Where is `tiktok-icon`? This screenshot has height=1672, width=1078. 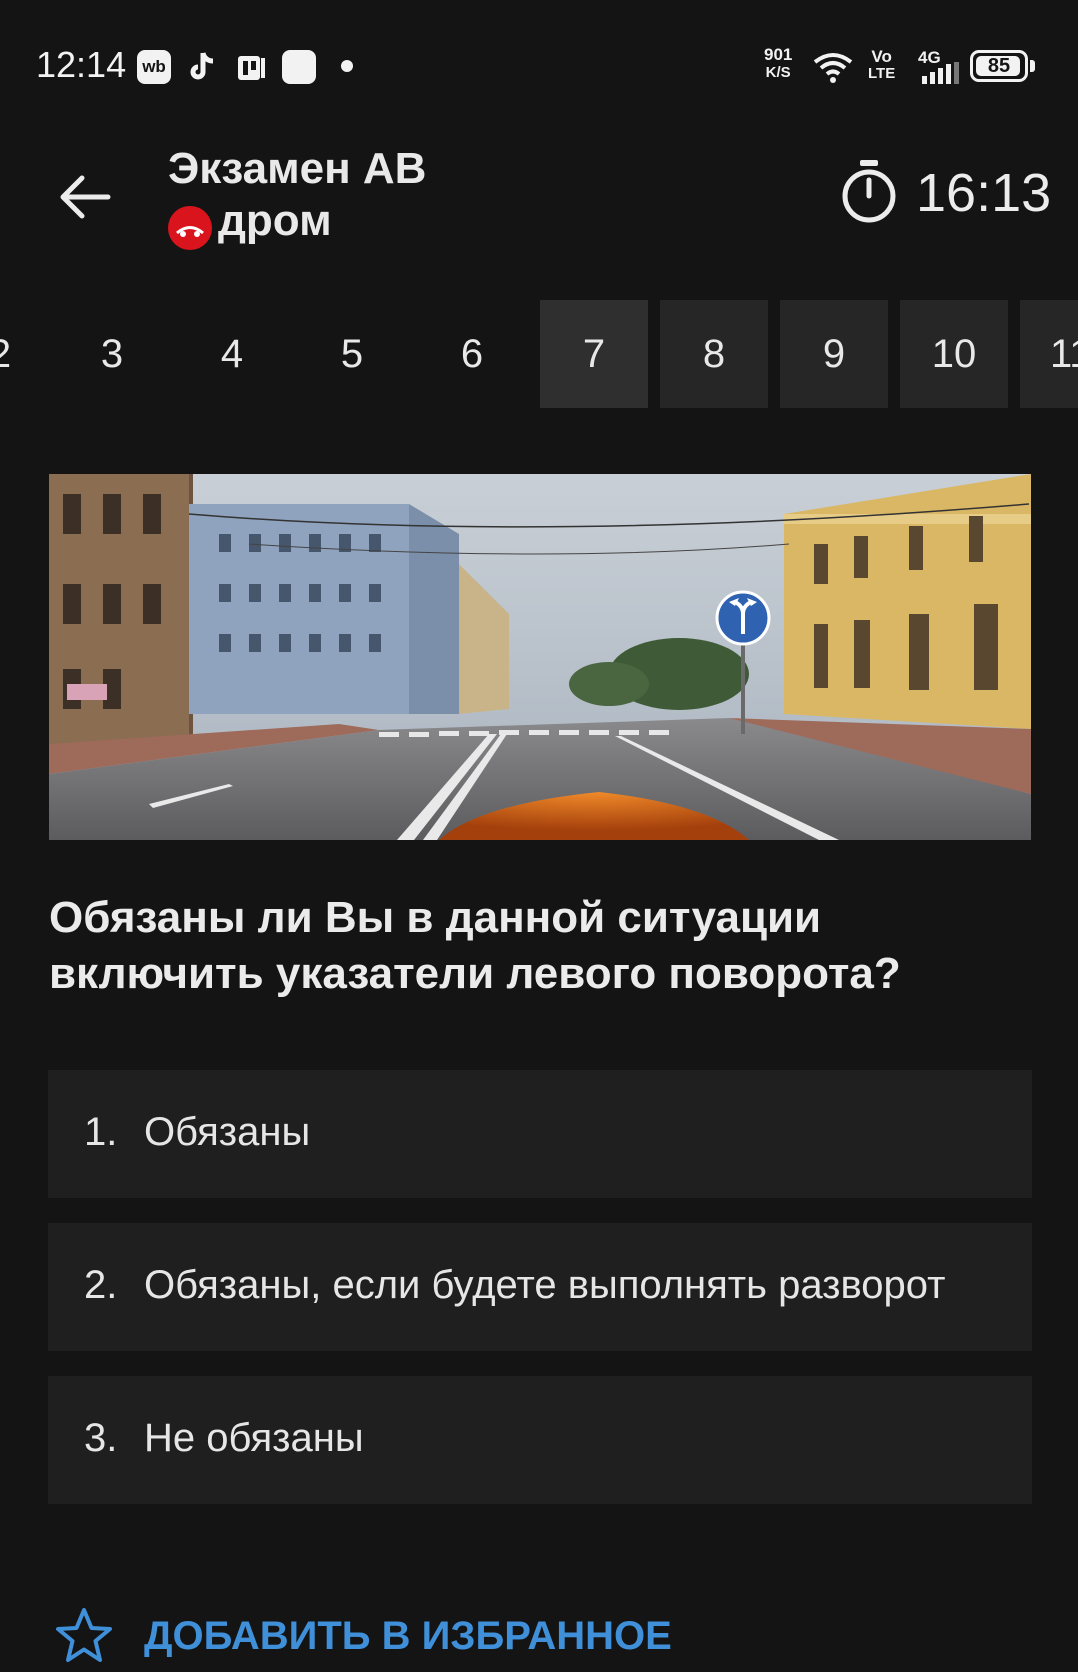
tiktok-icon is located at coordinates (202, 67).